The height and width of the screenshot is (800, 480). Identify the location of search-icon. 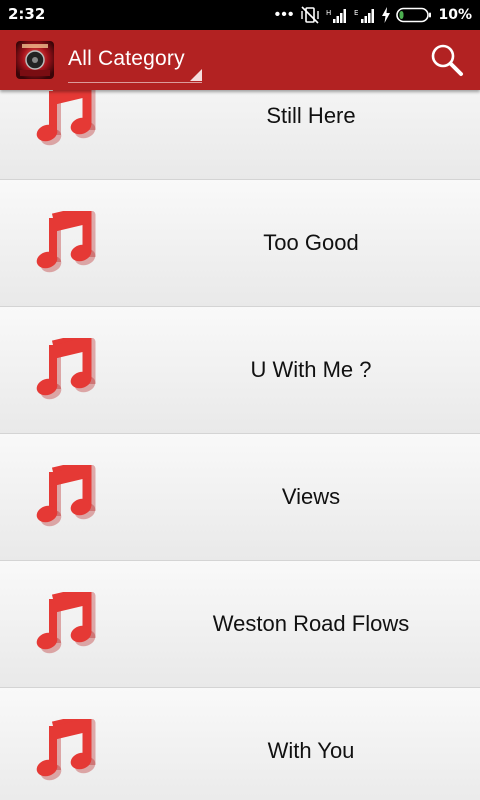
(447, 60).